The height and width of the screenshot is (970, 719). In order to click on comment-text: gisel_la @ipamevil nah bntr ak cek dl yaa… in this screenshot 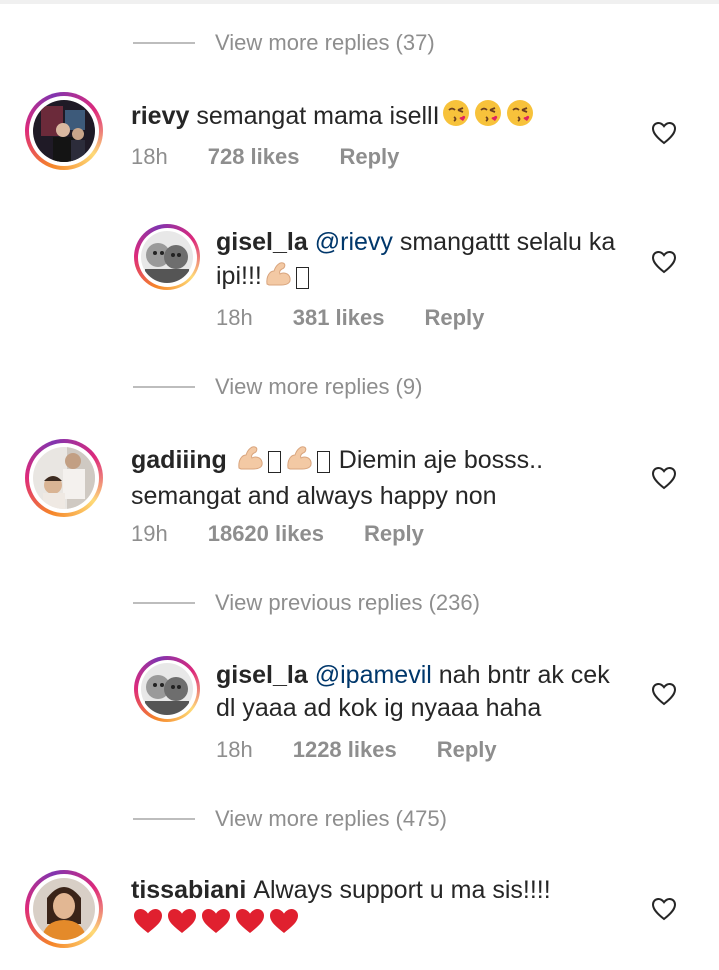, I will do `click(423, 692)`.